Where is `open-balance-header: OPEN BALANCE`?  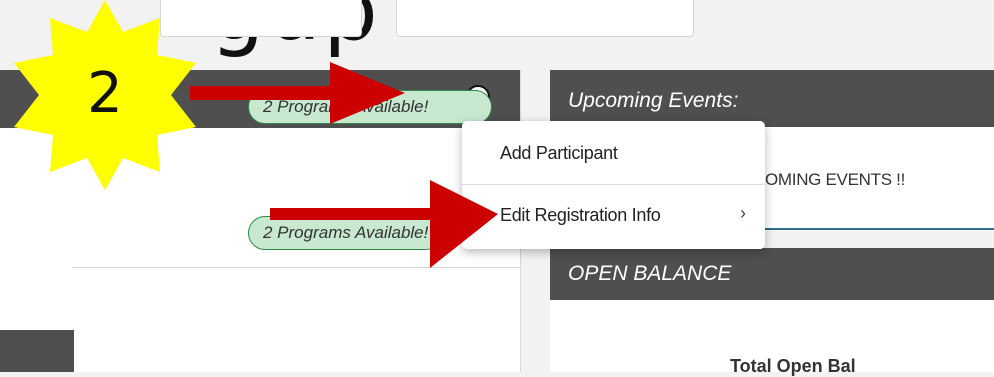
open-balance-header: OPEN BALANCE is located at coordinates (772, 274).